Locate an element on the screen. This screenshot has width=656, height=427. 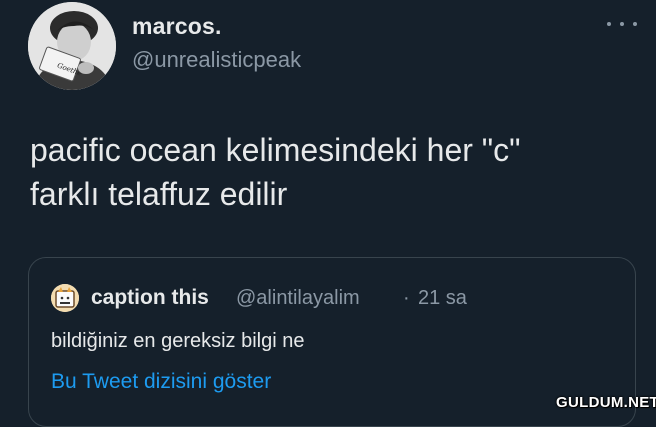
cat-avatar-icon is located at coordinates (65, 298).